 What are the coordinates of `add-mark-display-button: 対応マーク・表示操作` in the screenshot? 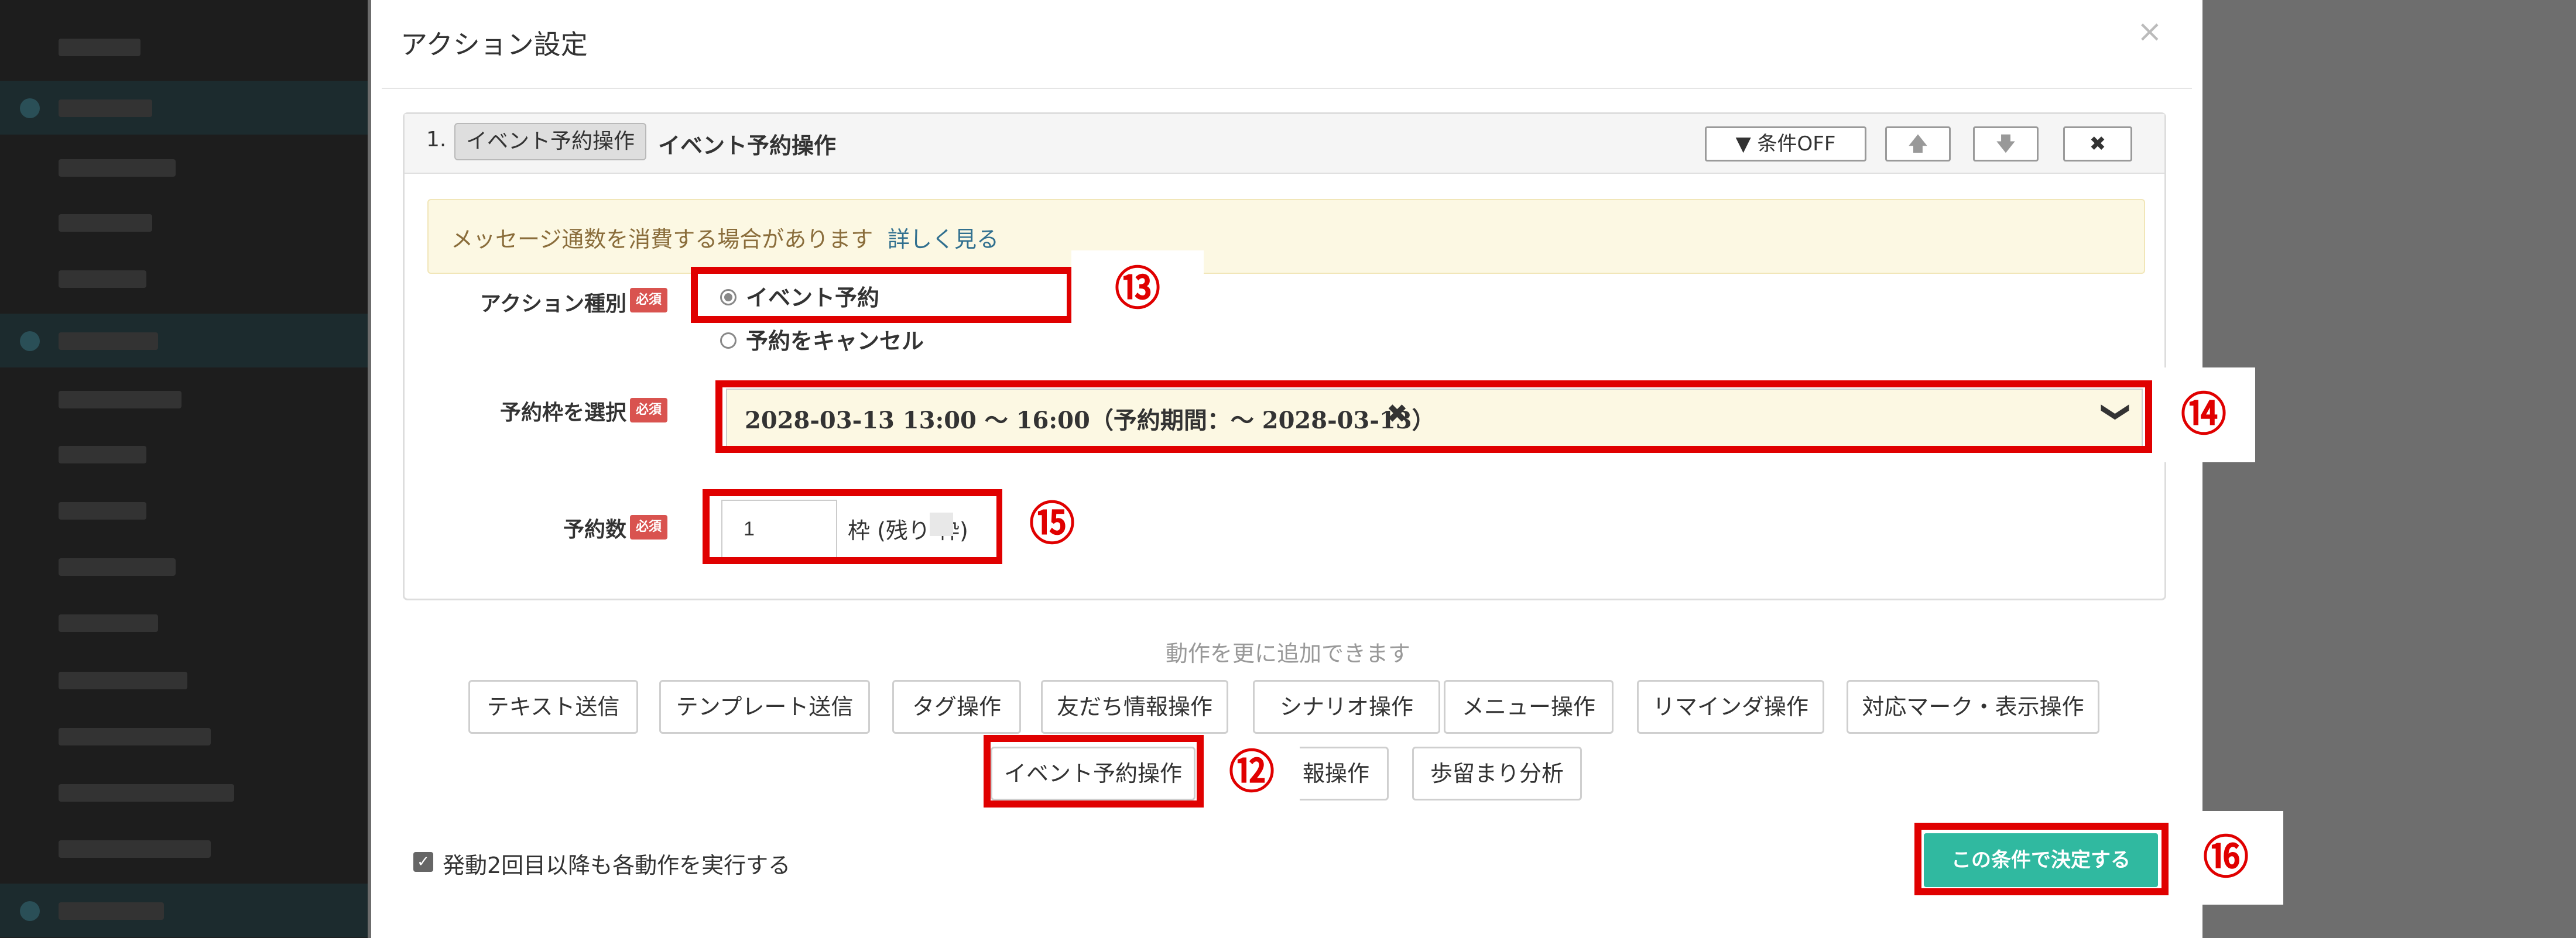 It's located at (1973, 707).